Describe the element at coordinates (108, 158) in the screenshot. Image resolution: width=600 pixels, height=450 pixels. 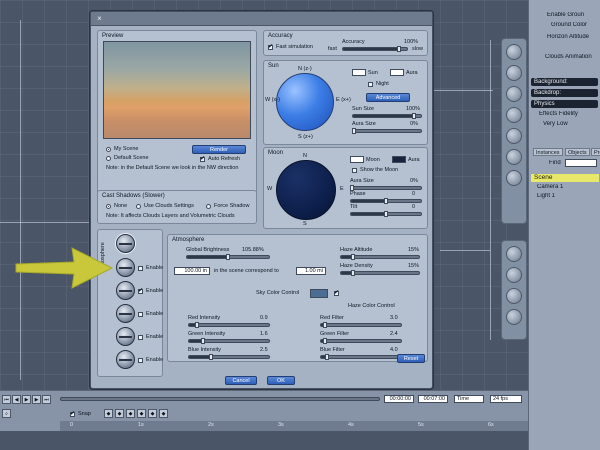
I see `default-scene-radio` at that location.